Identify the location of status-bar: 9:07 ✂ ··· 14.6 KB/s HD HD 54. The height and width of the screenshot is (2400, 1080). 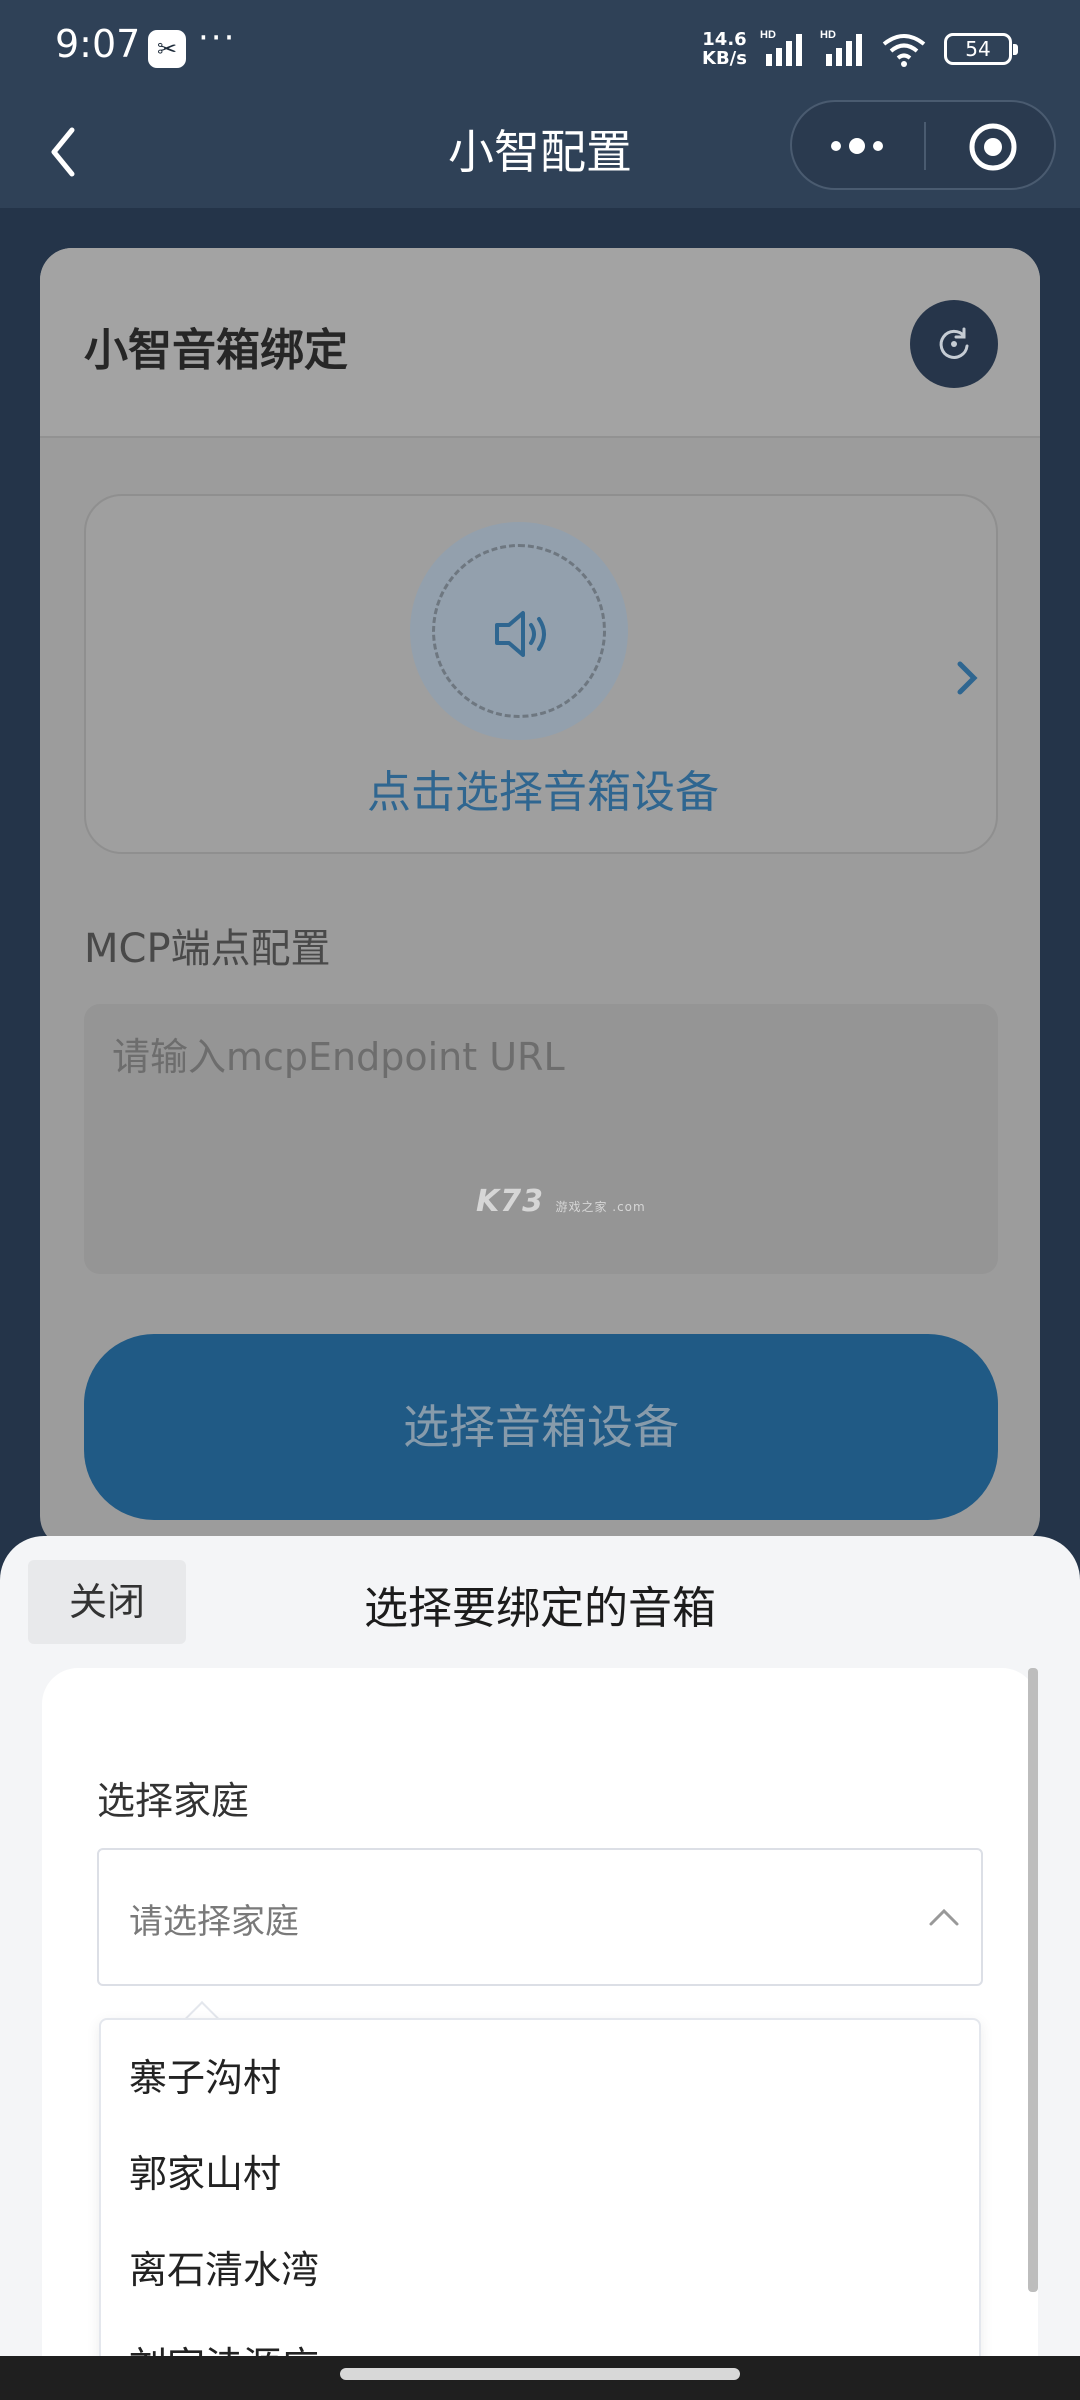
(540, 48).